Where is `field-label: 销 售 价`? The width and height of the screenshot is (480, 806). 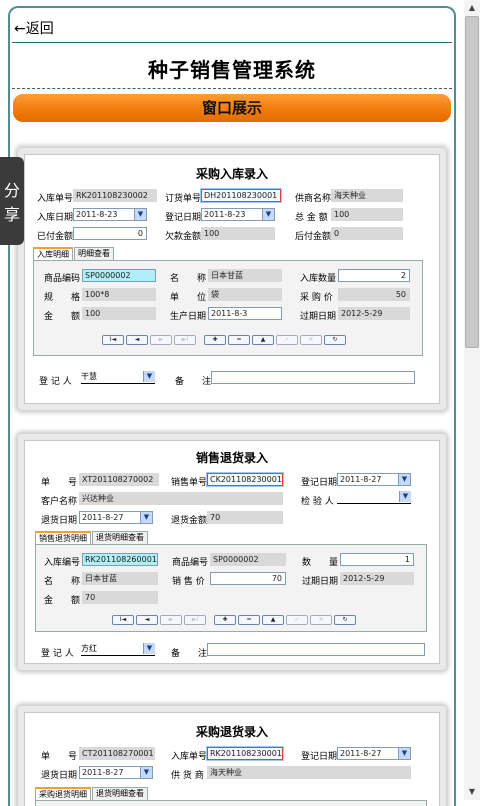
field-label: 销 售 价 is located at coordinates (188, 582).